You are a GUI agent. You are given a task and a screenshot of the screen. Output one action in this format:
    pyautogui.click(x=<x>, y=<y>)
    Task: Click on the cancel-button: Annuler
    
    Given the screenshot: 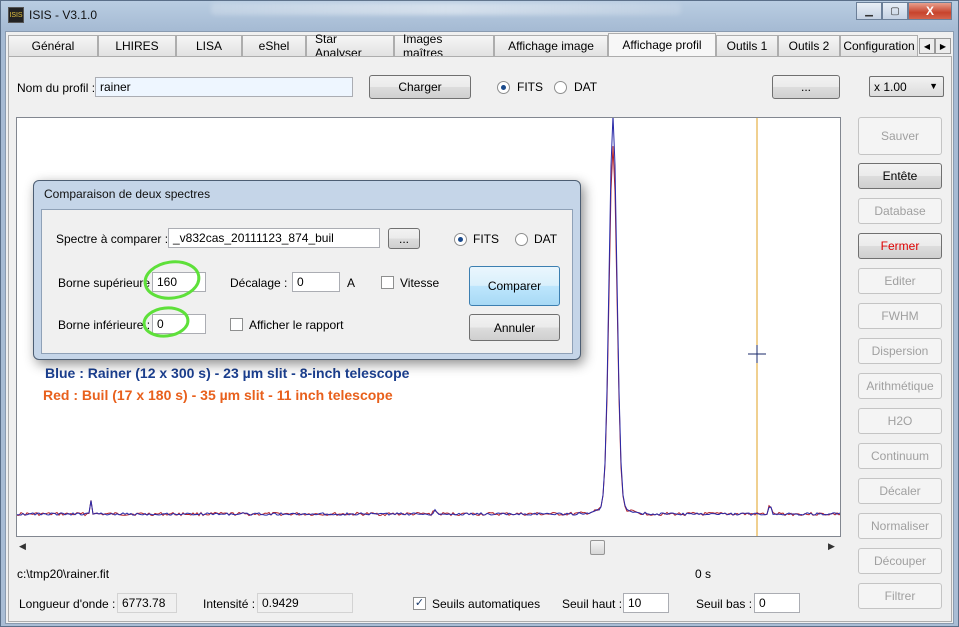 What is the action you would take?
    pyautogui.click(x=514, y=327)
    